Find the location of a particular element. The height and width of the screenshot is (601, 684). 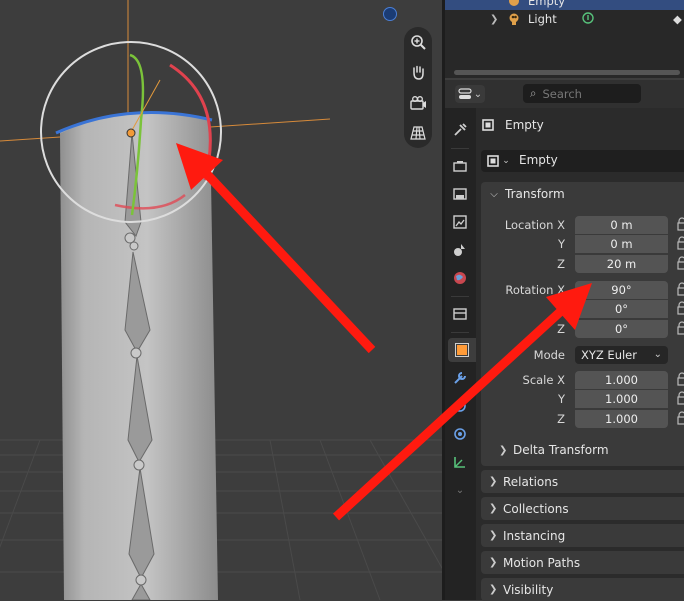

search-icon: ⌕ is located at coordinates (533, 93).